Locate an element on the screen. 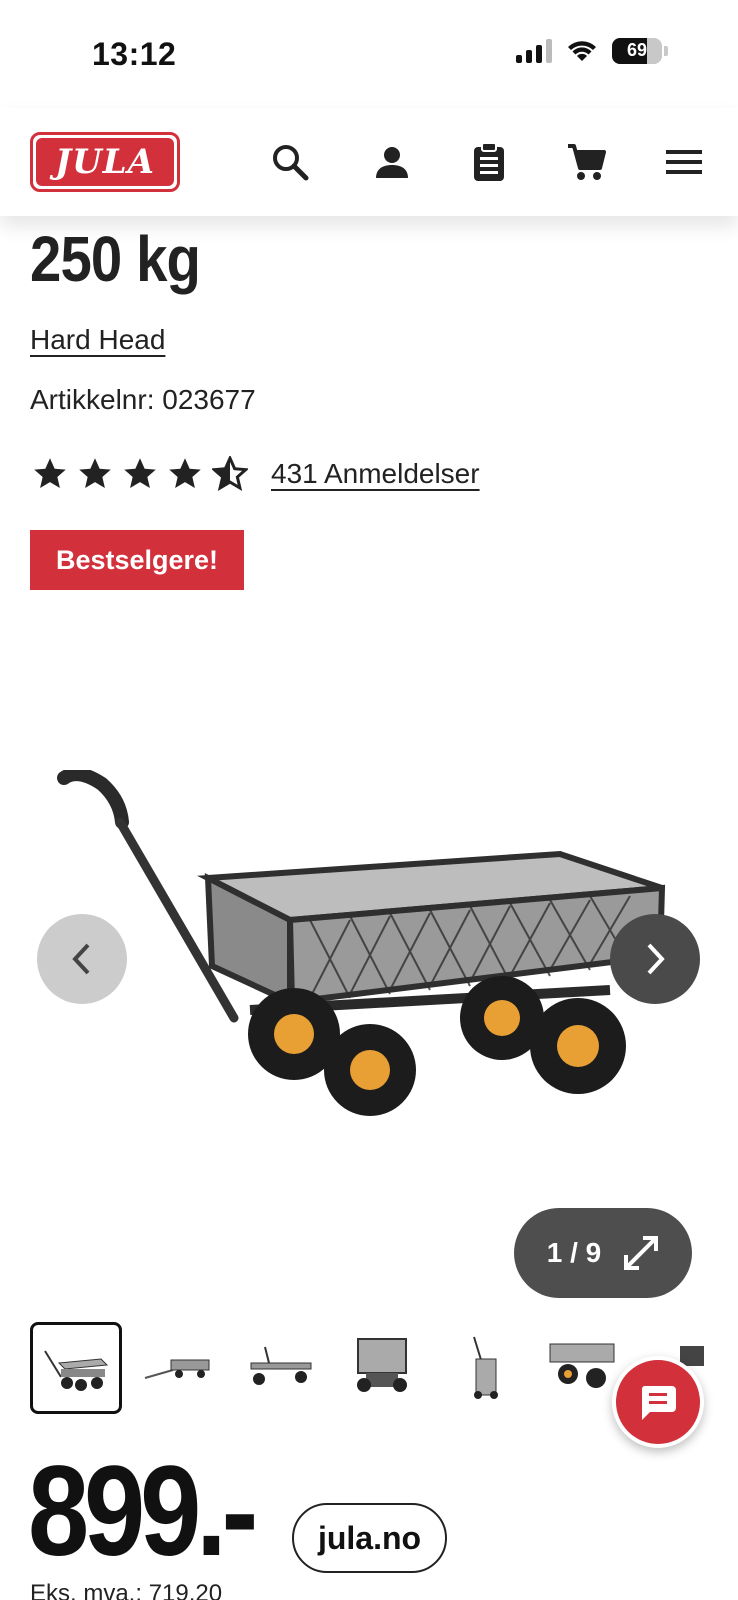 The image size is (738, 1600). chat-icon is located at coordinates (658, 1403).